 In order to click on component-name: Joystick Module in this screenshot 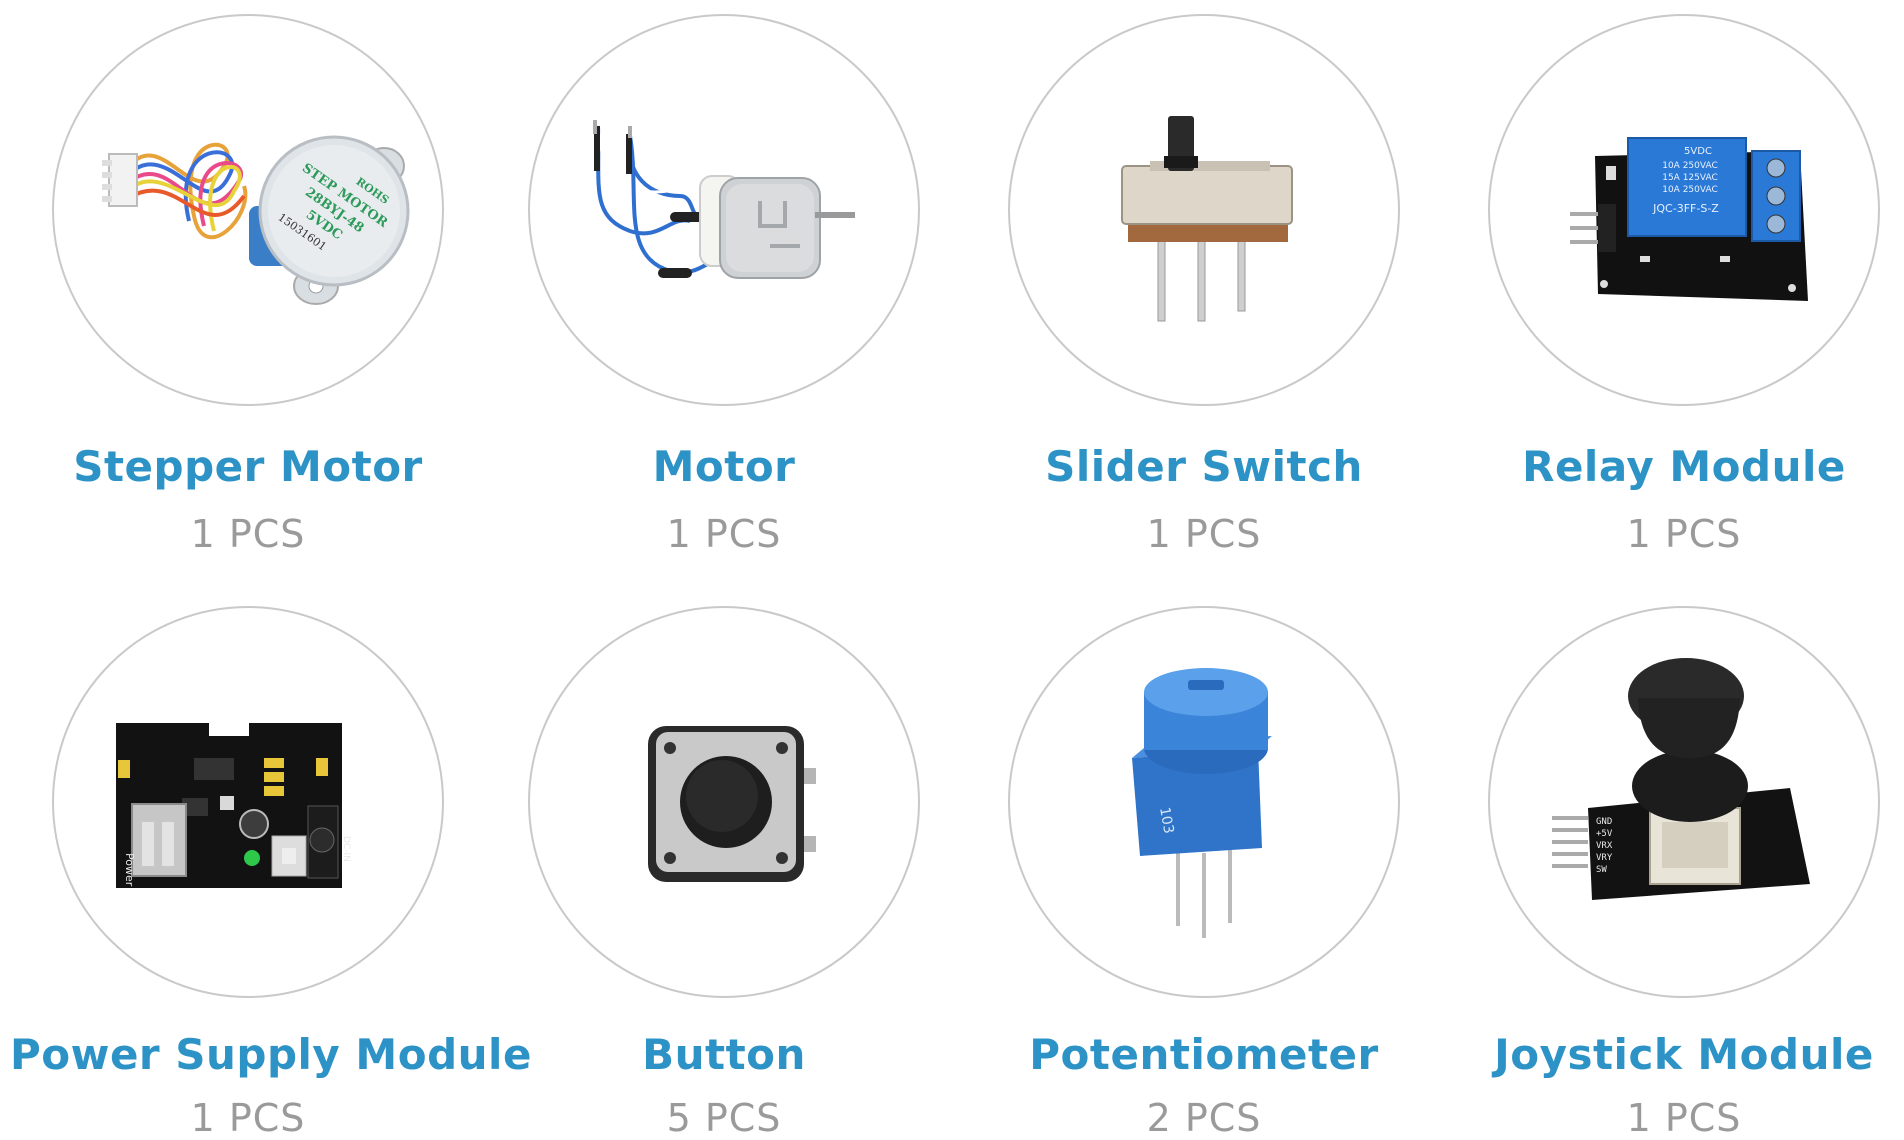, I will do `click(1684, 1054)`.